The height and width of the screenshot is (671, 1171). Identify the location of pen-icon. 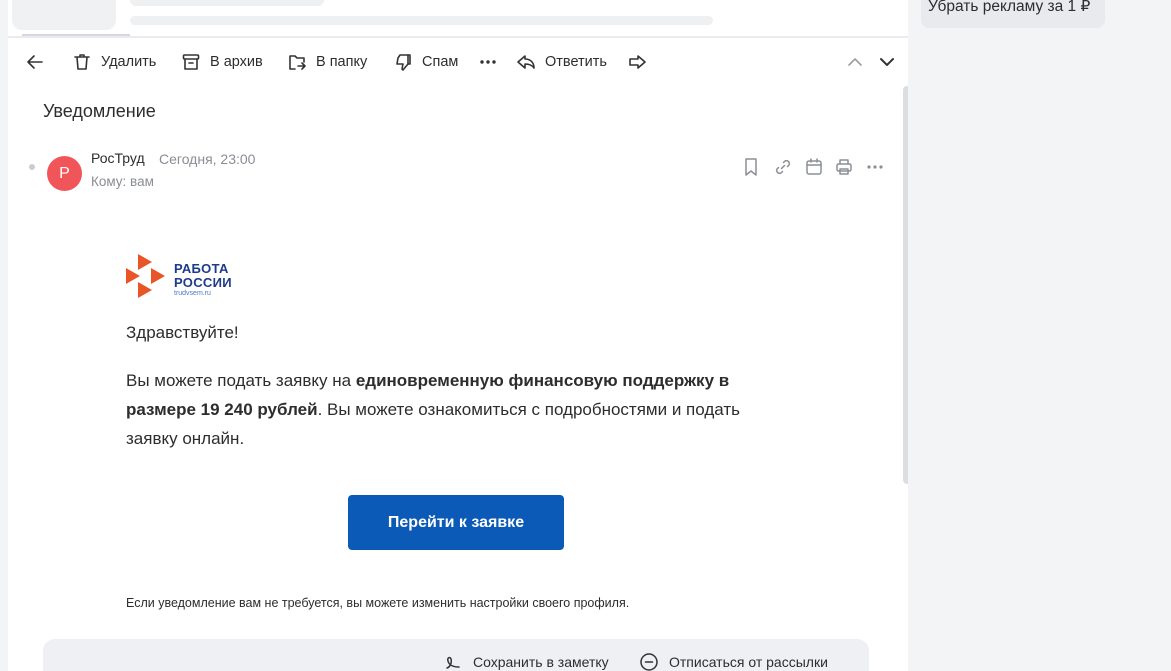
(453, 662).